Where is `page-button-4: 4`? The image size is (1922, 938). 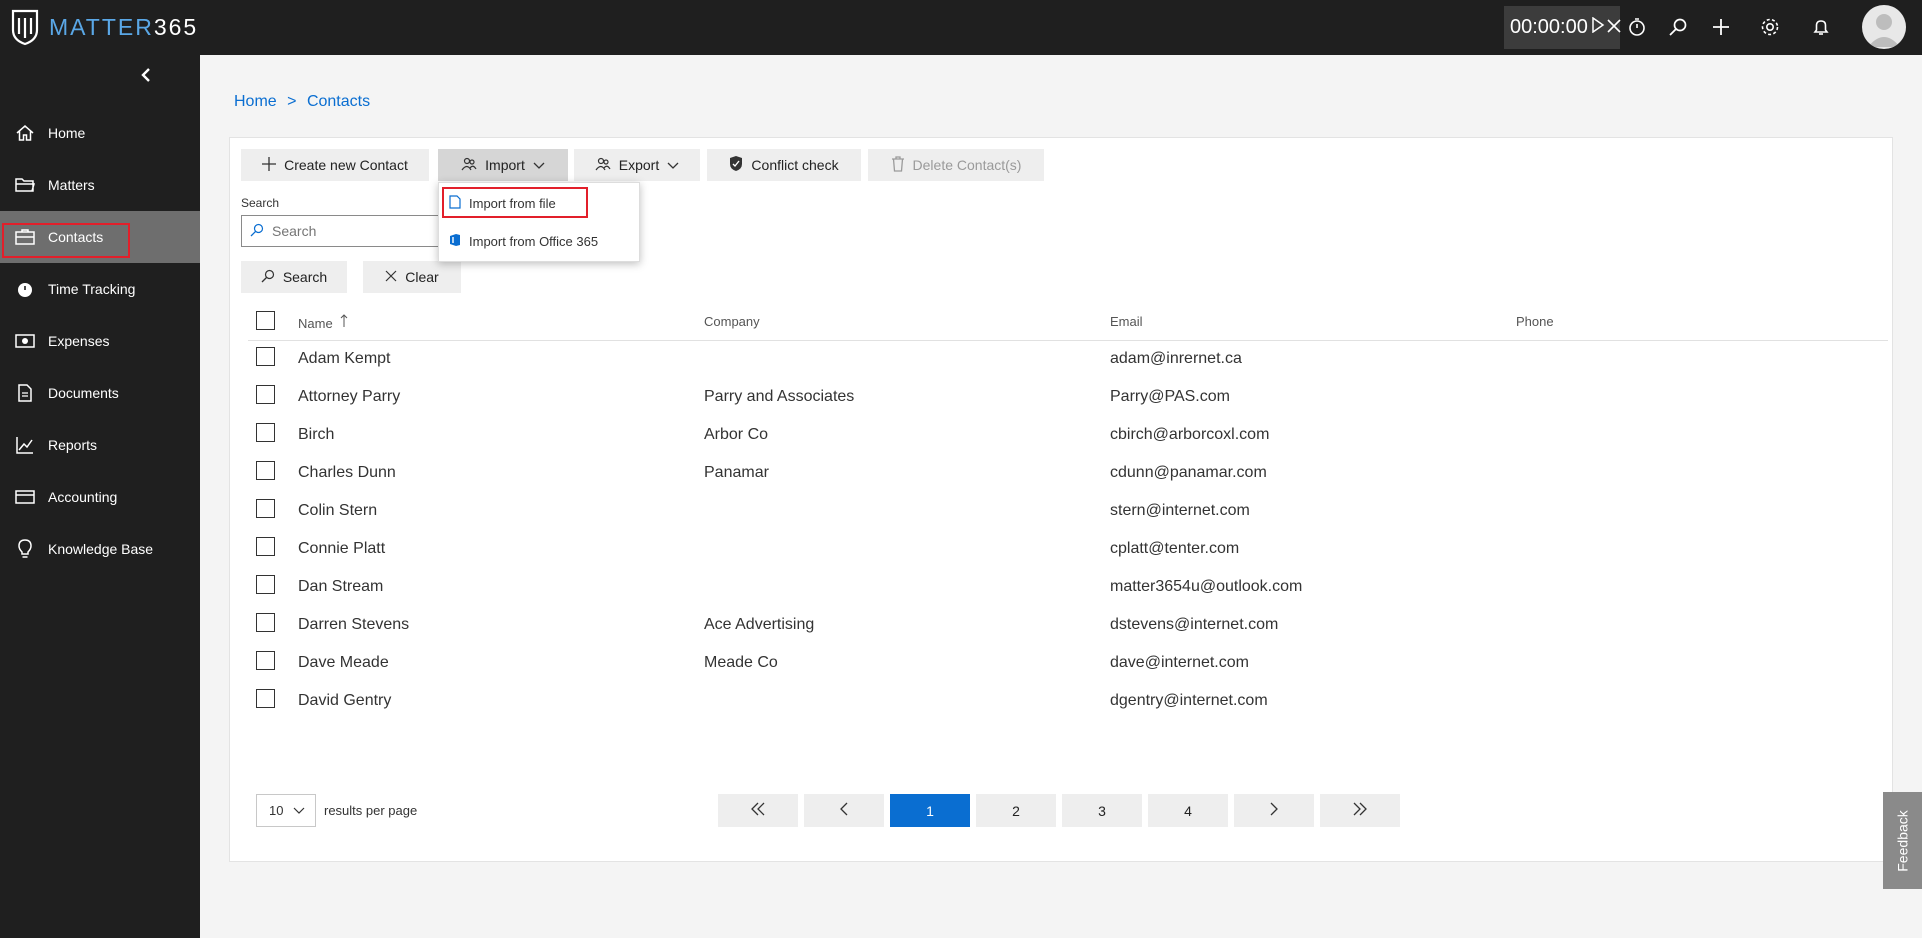 page-button-4: 4 is located at coordinates (1188, 810).